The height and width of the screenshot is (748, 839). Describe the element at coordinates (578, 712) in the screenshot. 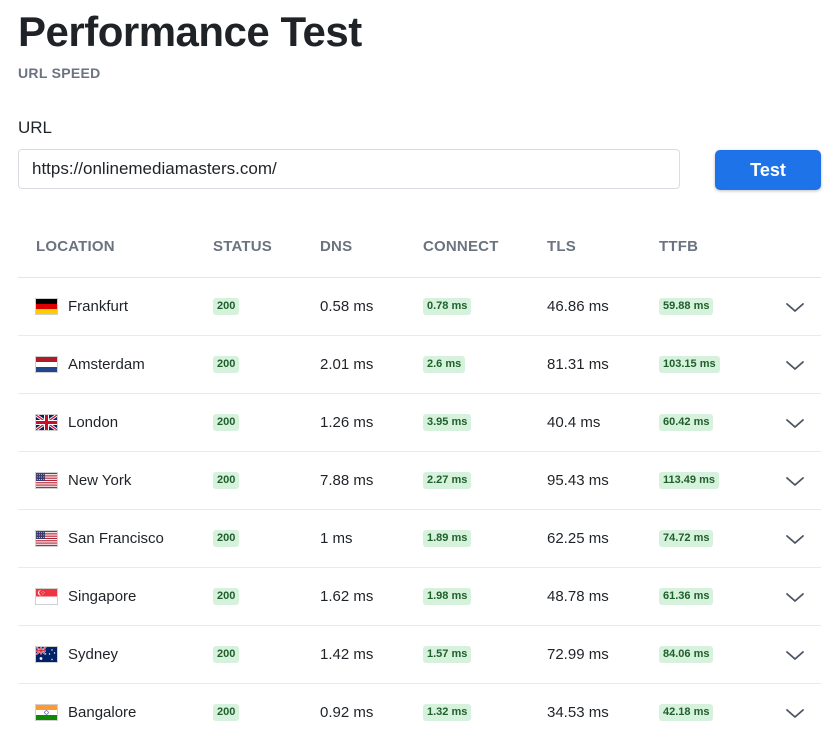

I see `tls-cell: 34.53 ms` at that location.